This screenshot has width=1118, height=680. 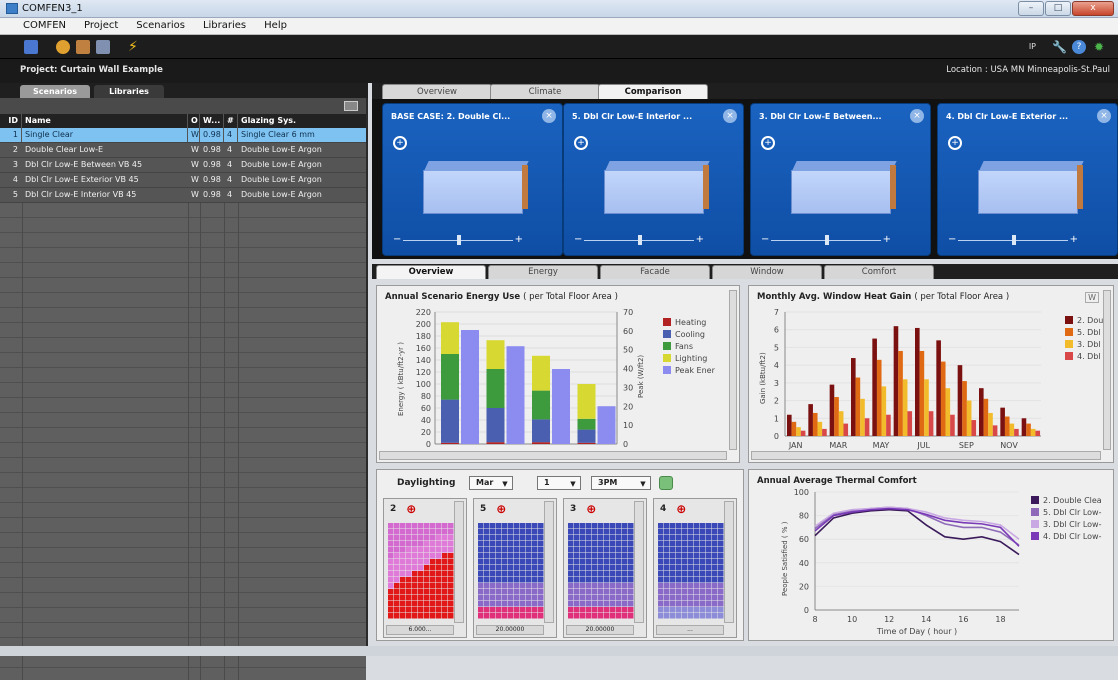 I want to click on col-orientation: O, so click(x=194, y=121).